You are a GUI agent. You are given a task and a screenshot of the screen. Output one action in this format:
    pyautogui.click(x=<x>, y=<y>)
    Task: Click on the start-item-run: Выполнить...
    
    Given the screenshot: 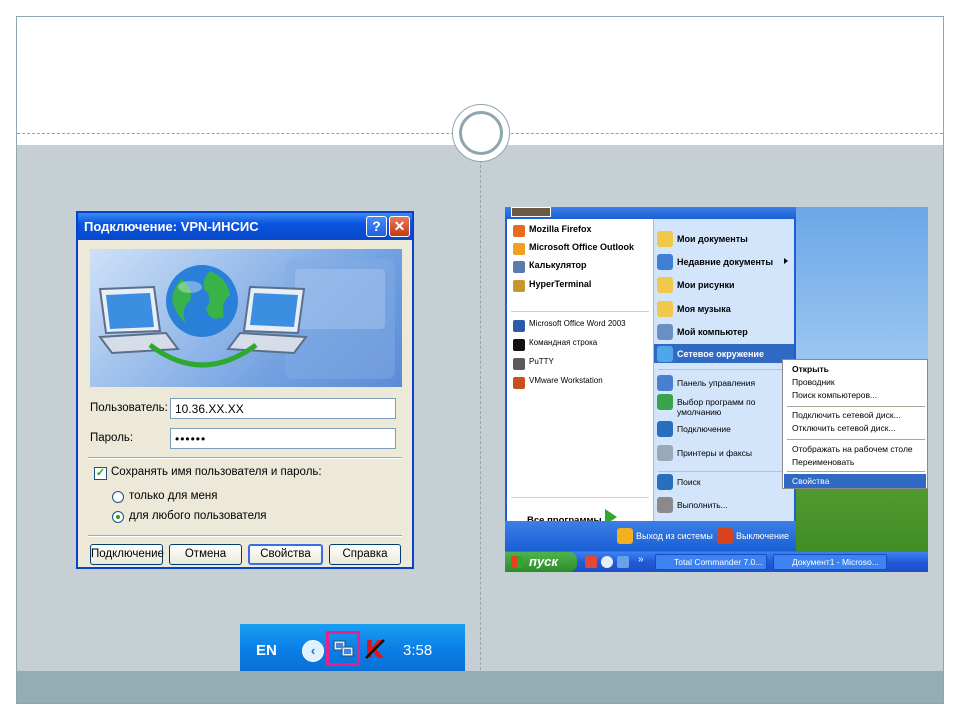 What is the action you would take?
    pyautogui.click(x=702, y=505)
    